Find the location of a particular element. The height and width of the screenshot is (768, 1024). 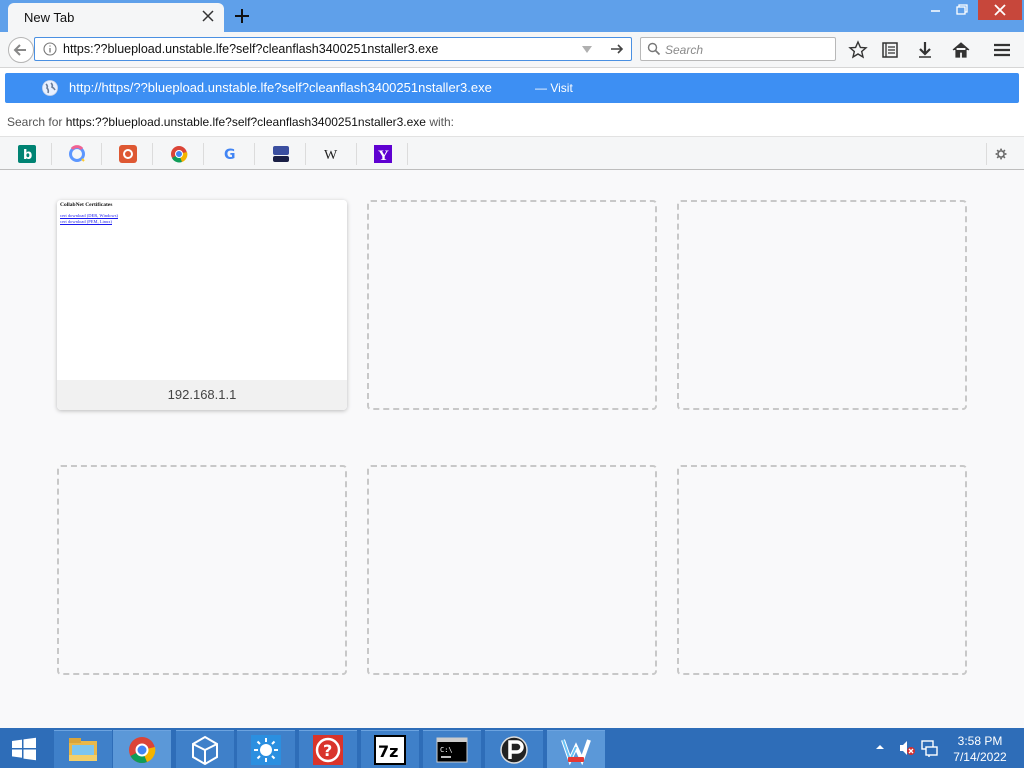

svg-text: Y is located at coordinates (383, 155).